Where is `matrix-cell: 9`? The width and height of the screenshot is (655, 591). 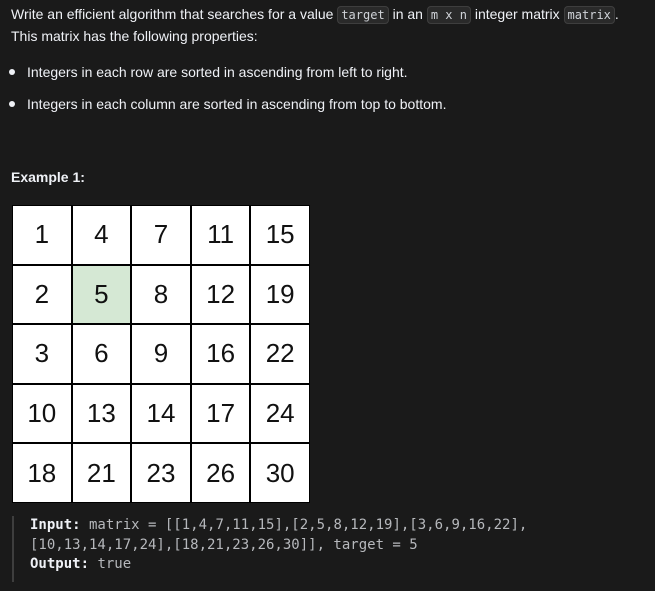 matrix-cell: 9 is located at coordinates (161, 354).